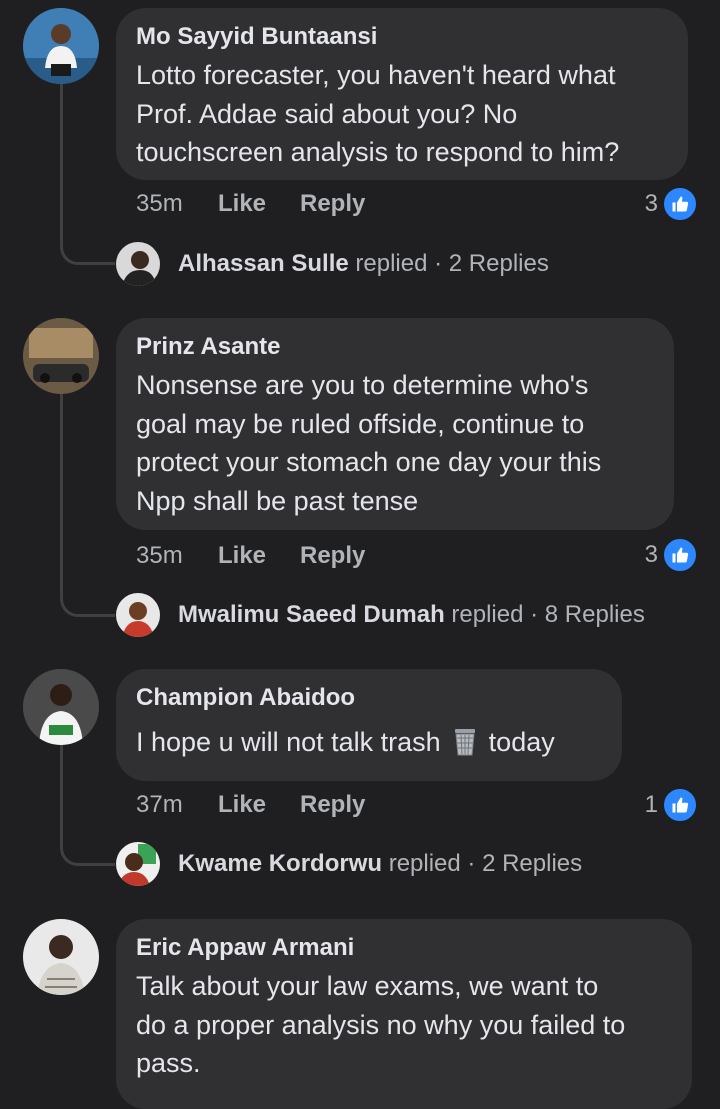 The width and height of the screenshot is (720, 1109). I want to click on replies-link: Mwalimu Saeed Dumah replied · 8 Replies, so click(380, 615).